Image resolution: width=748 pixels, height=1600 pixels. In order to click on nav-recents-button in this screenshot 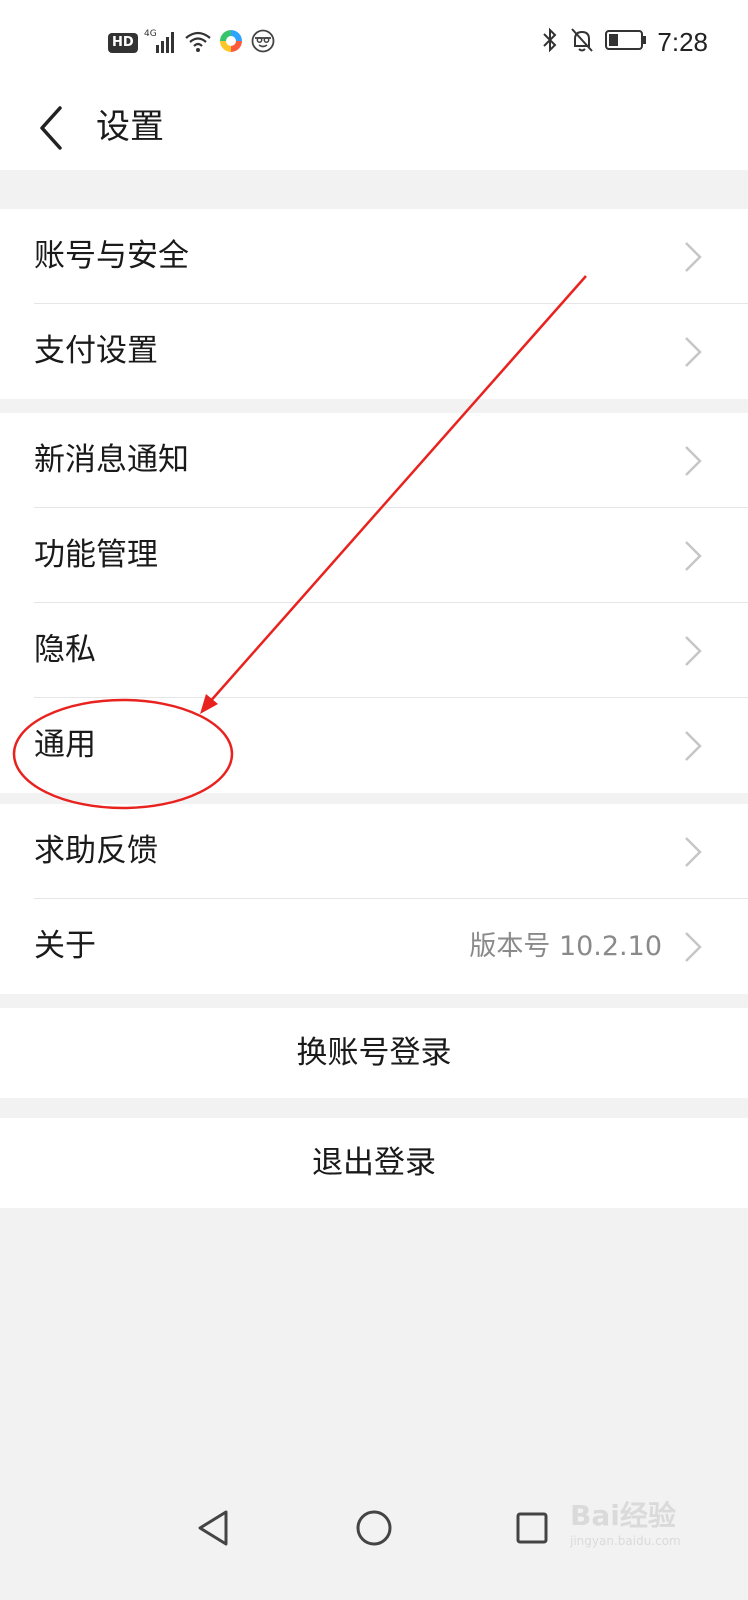, I will do `click(532, 1528)`.